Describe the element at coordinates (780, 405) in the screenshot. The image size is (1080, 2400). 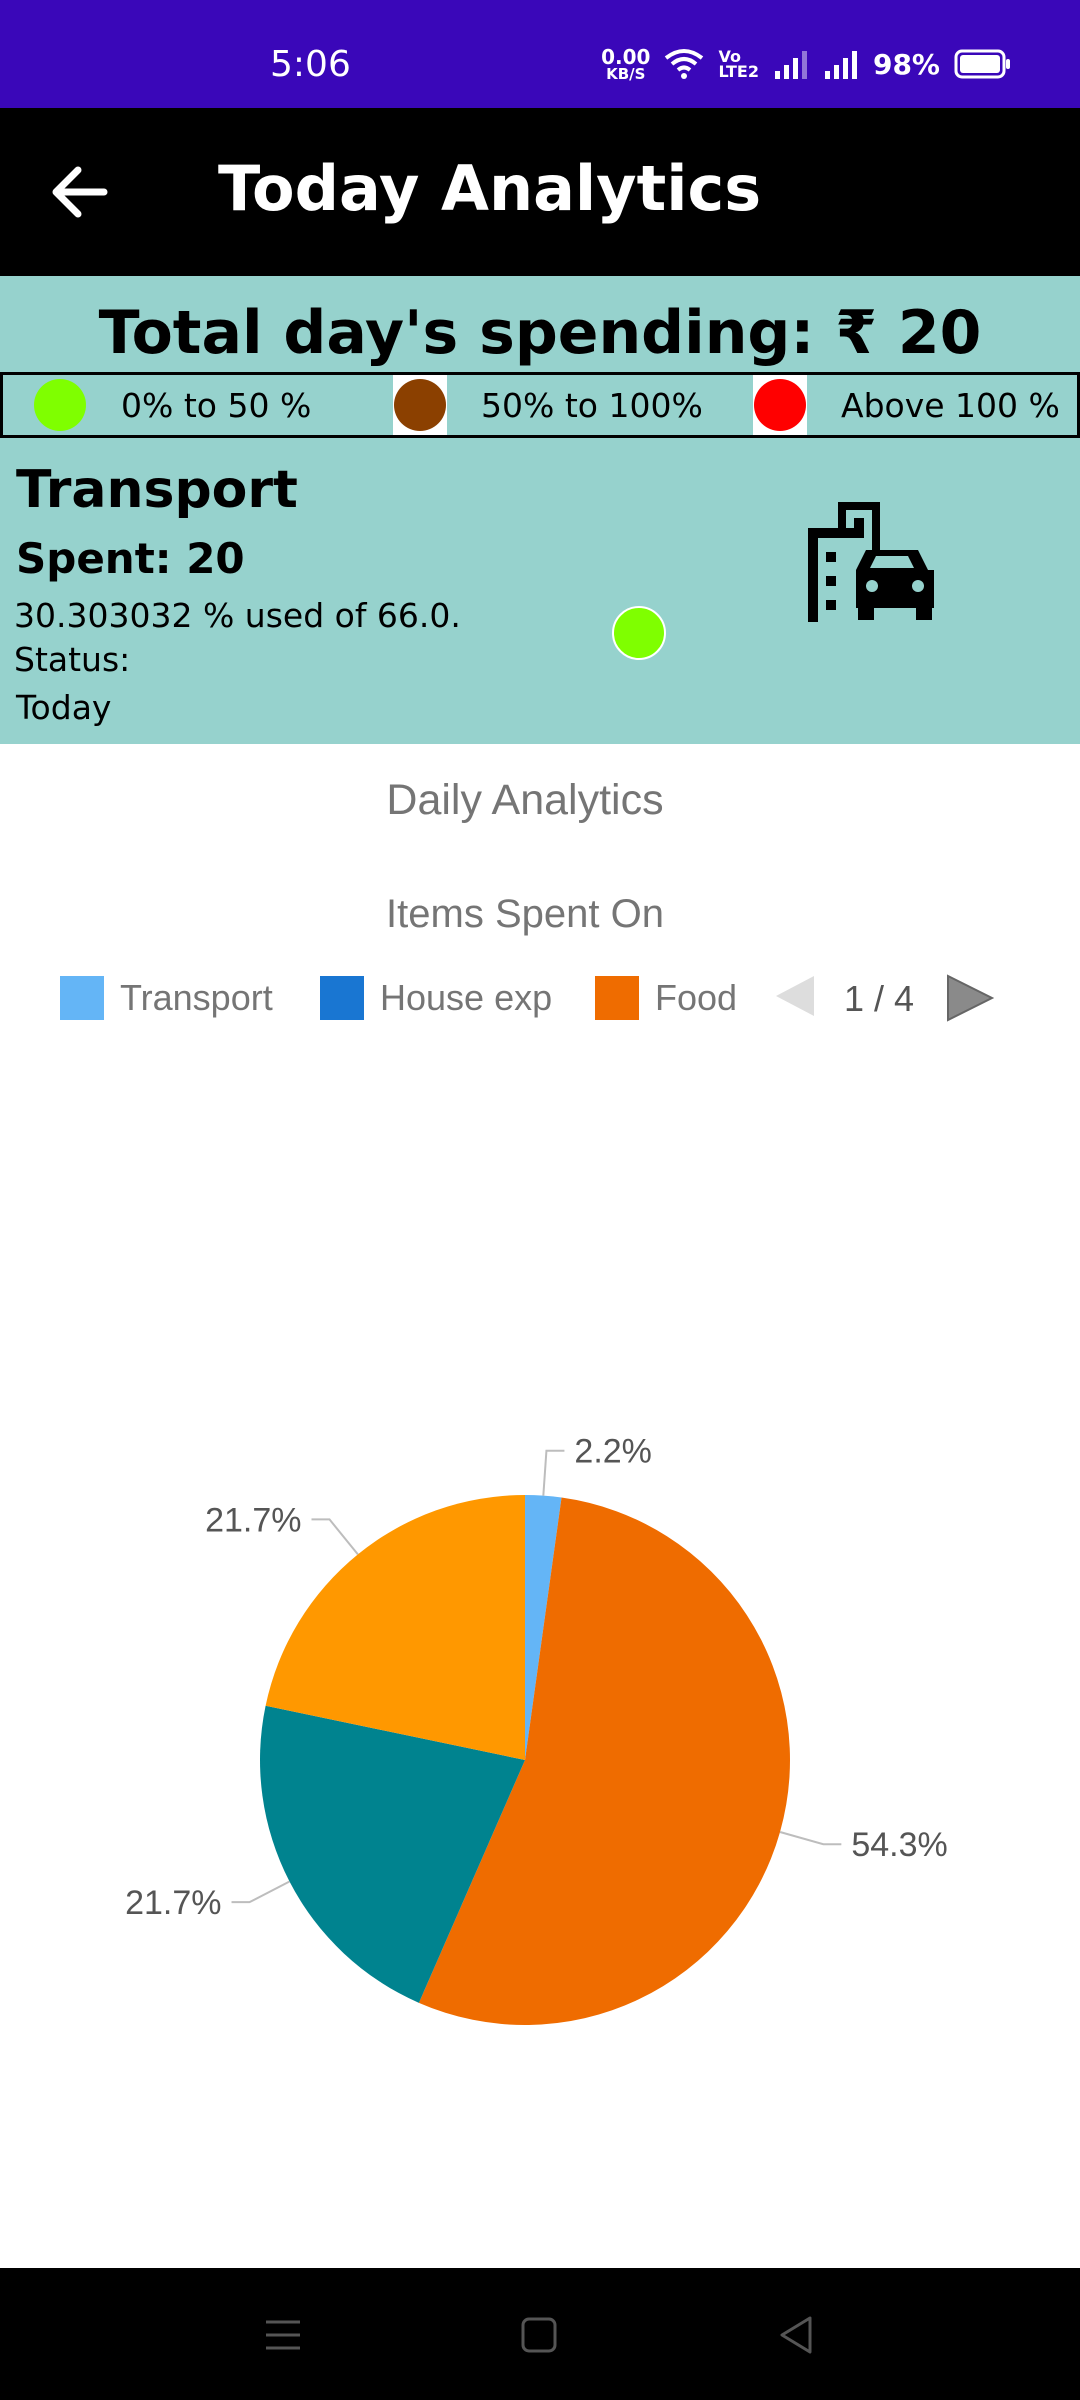
I see `red-dot-icon` at that location.